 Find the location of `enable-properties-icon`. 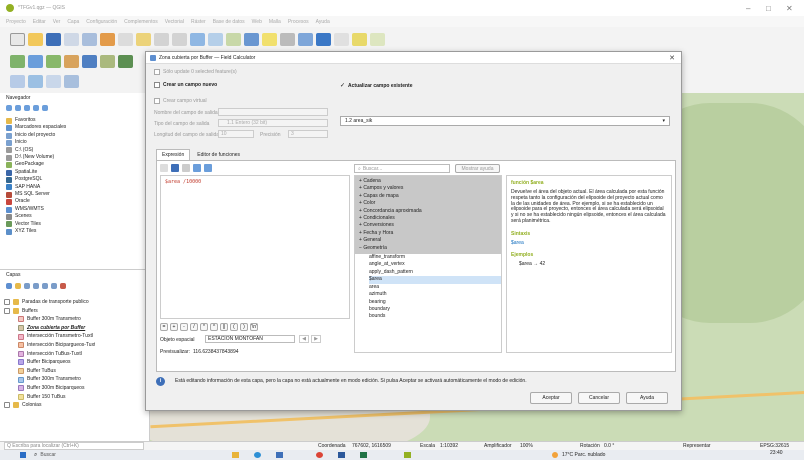

enable-properties-icon is located at coordinates (45, 108).